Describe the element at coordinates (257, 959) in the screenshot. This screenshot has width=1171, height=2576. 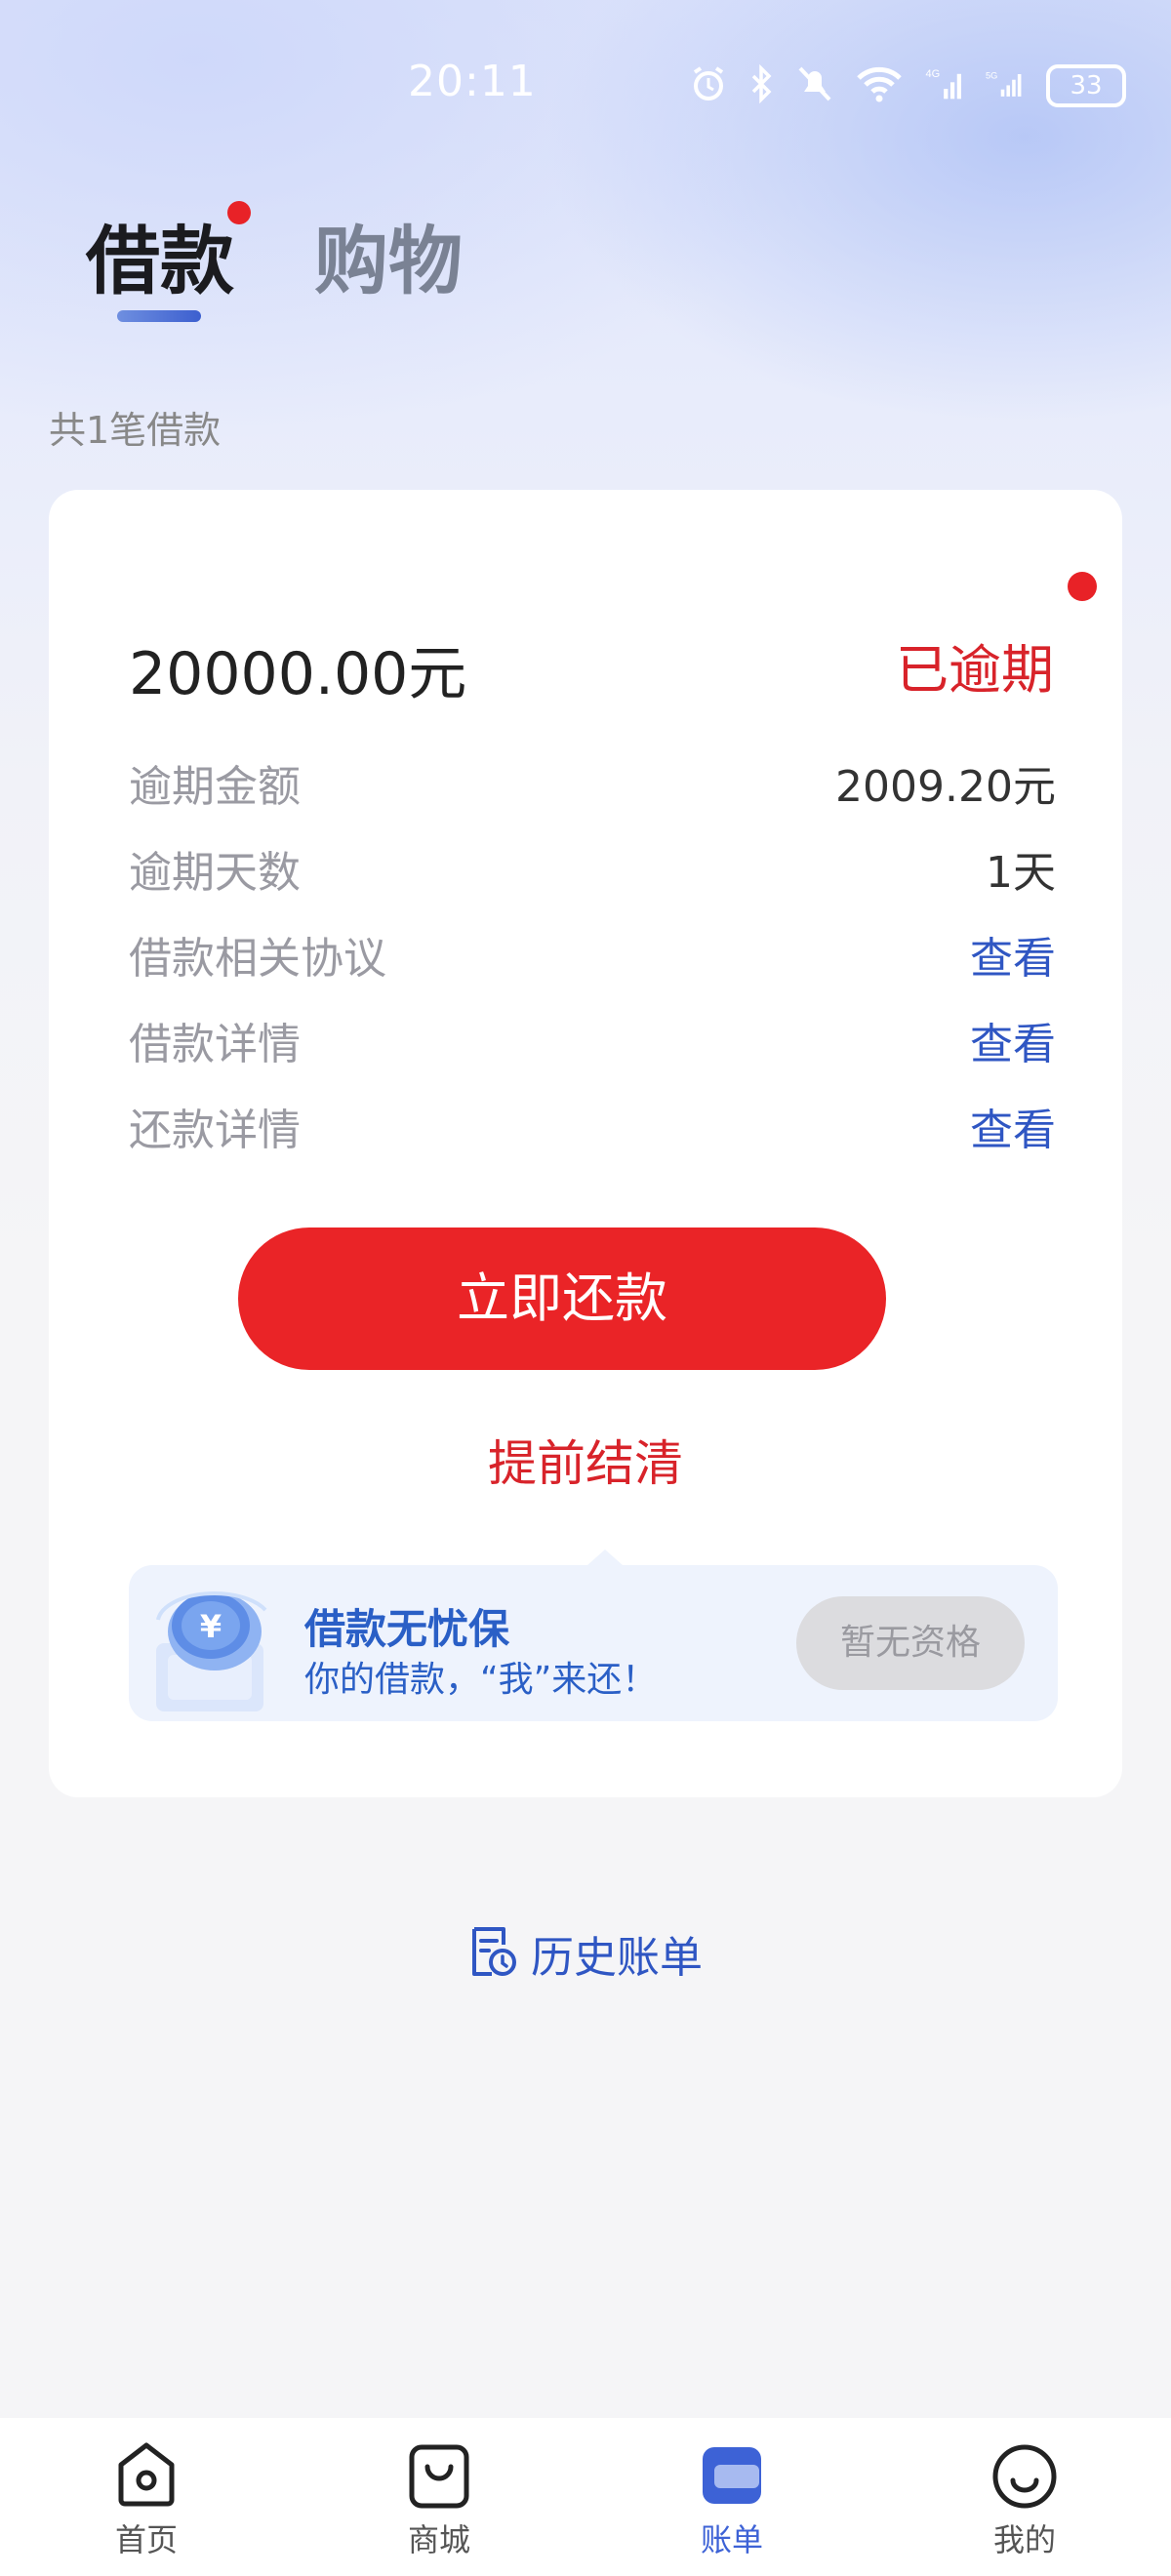
I see `row-label: 借款相关协议` at that location.